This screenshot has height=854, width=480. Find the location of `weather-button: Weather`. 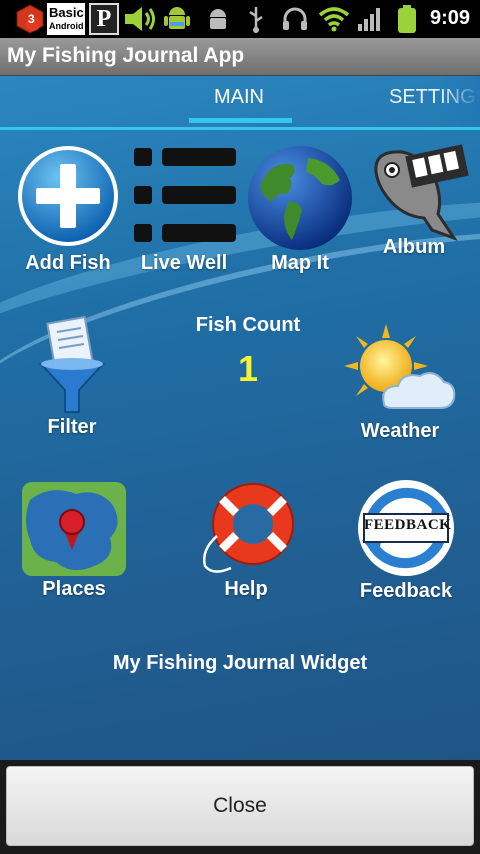

weather-button: Weather is located at coordinates (400, 383).